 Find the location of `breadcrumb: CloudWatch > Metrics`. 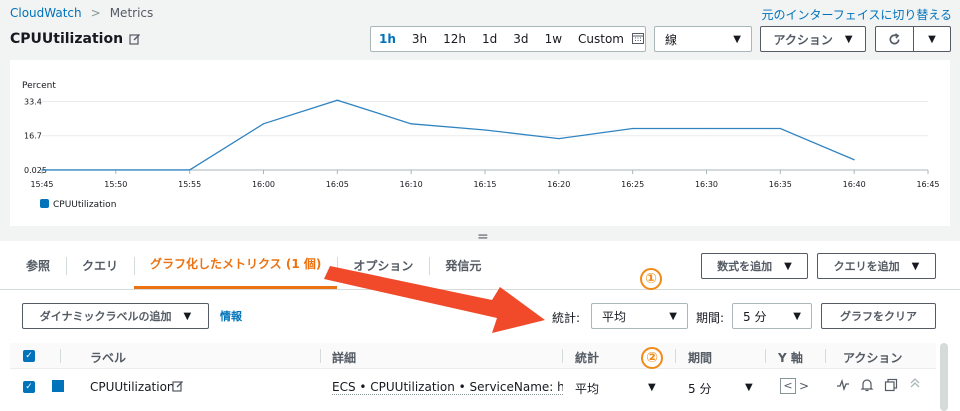

breadcrumb: CloudWatch > Metrics is located at coordinates (81, 13).